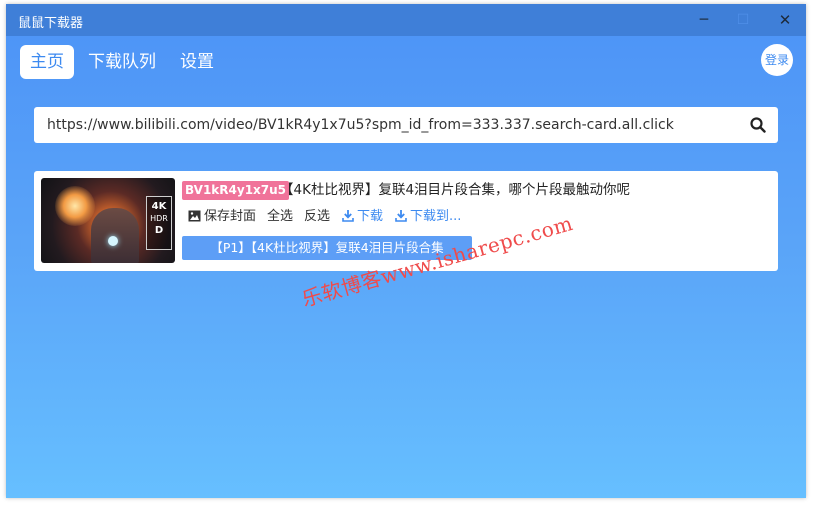 This screenshot has height=505, width=816. I want to click on save-cover-button: 保存封面, so click(222, 217).